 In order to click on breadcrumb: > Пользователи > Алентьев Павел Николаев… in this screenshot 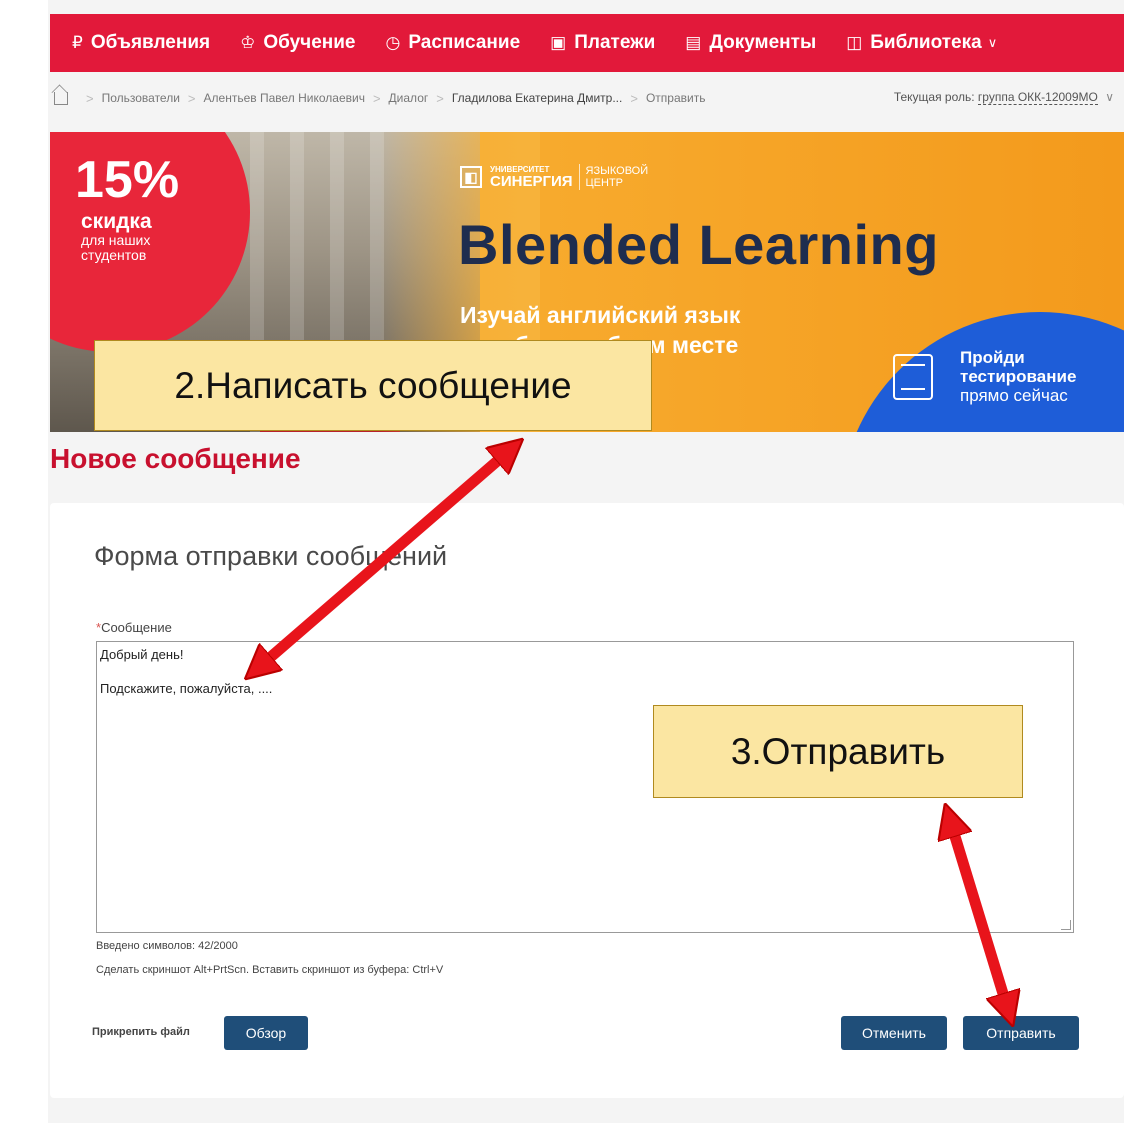, I will do `click(587, 98)`.